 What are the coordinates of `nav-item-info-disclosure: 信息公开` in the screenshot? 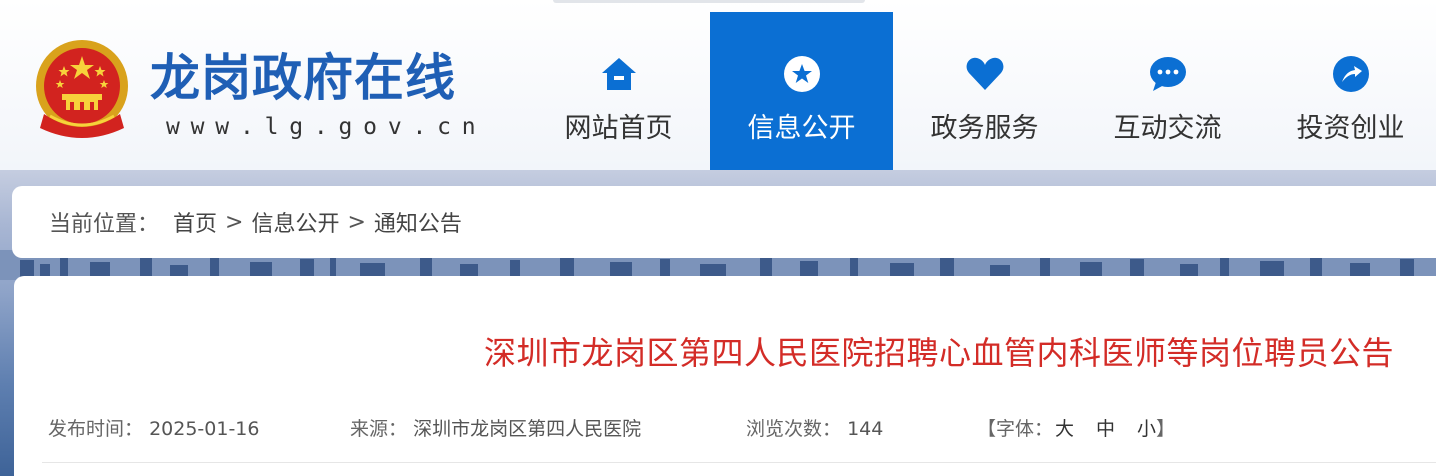 It's located at (801, 91).